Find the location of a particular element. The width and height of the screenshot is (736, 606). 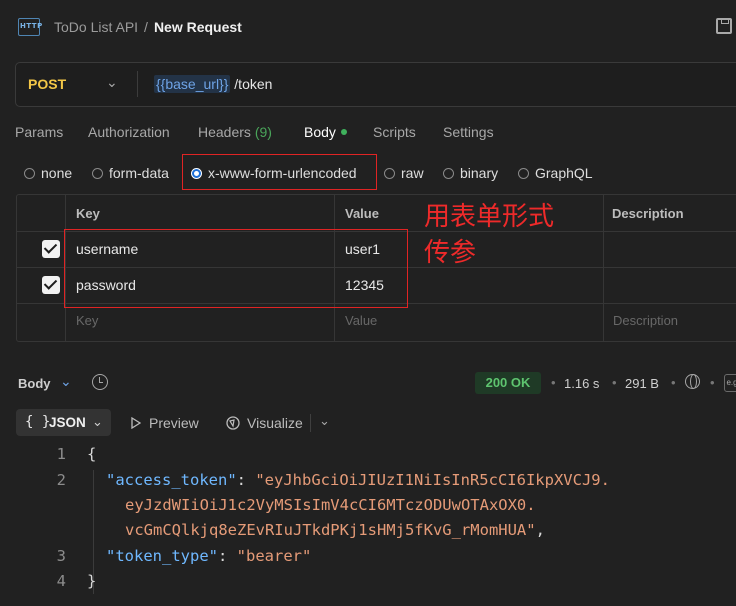

line-number: 1 is located at coordinates (61, 454).